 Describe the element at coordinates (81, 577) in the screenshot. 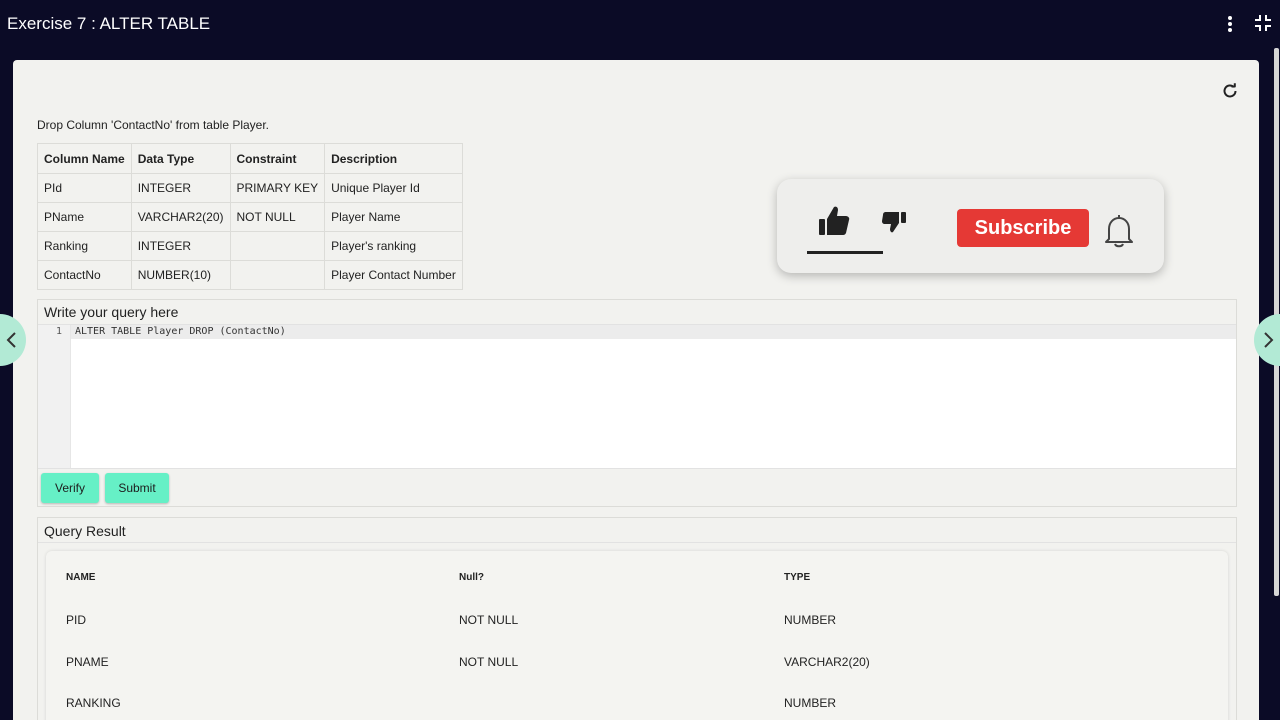

I see `result-column-header: NAME` at that location.